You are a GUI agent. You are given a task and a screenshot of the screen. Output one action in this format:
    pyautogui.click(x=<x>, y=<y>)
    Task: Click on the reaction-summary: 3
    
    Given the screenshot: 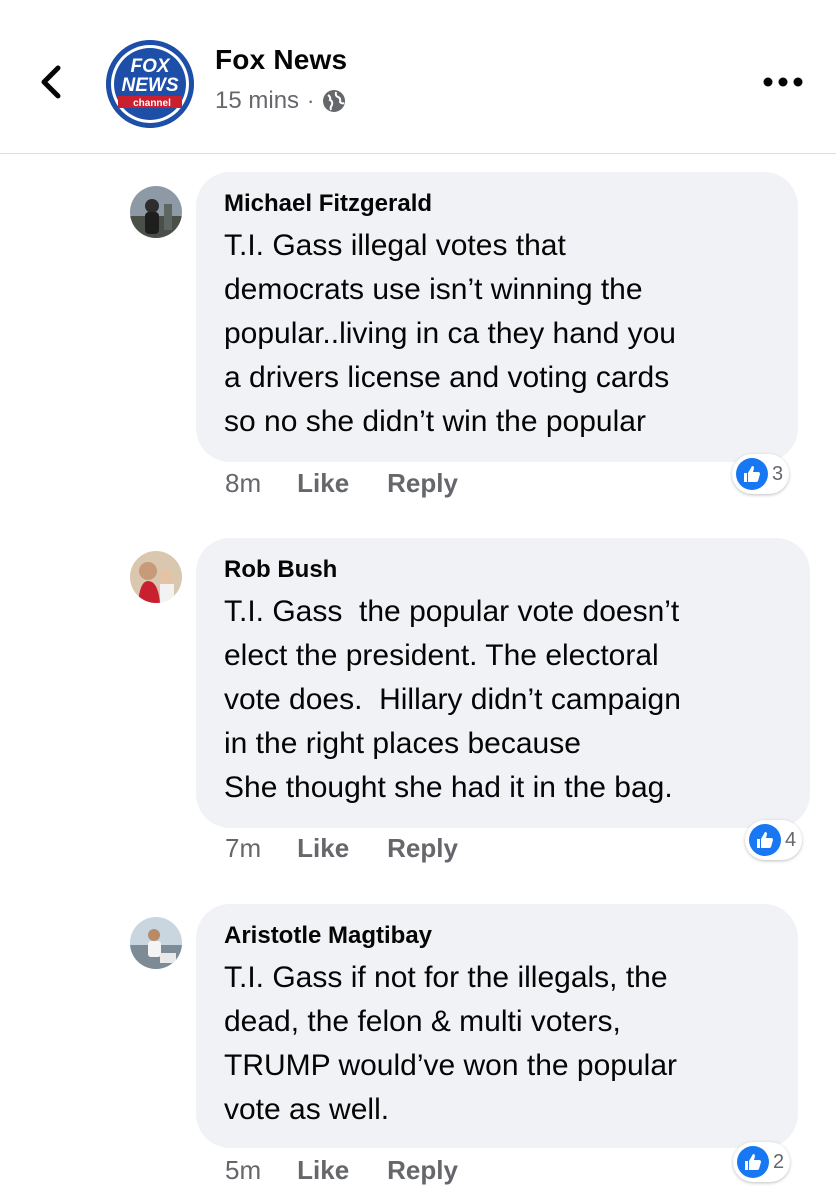 What is the action you would take?
    pyautogui.click(x=761, y=474)
    